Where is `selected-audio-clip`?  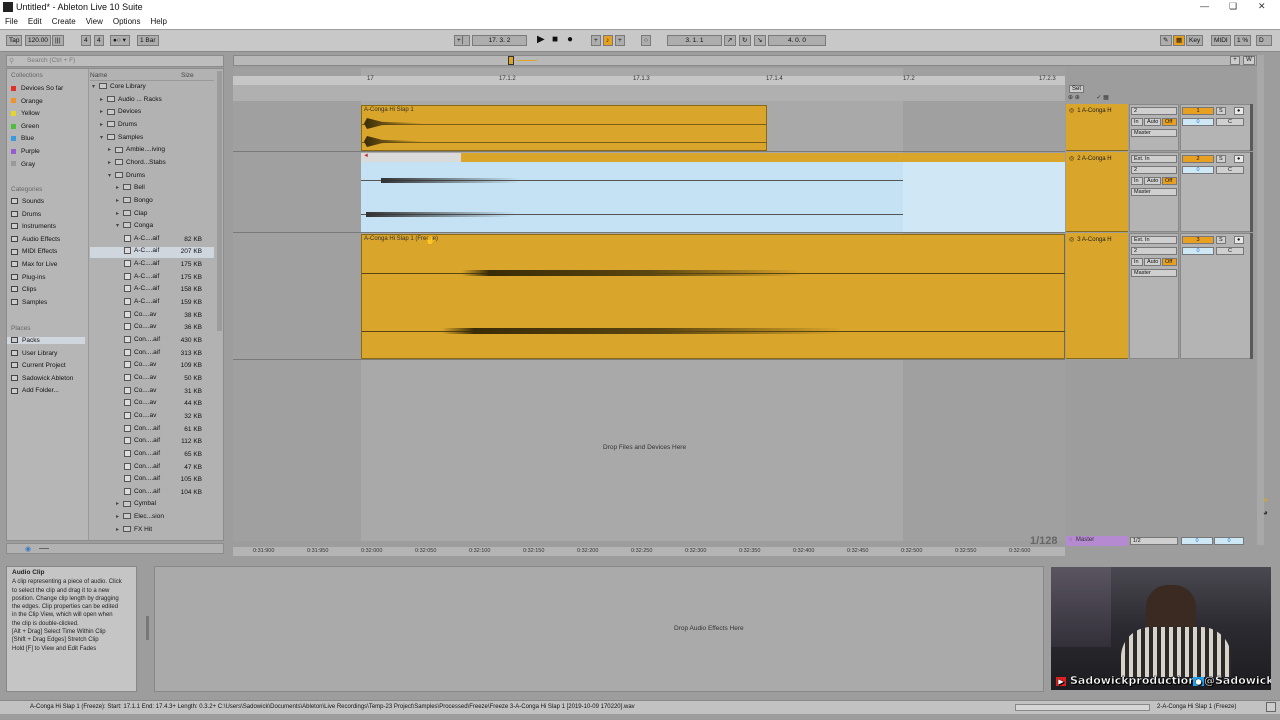
selected-audio-clip is located at coordinates (713, 197).